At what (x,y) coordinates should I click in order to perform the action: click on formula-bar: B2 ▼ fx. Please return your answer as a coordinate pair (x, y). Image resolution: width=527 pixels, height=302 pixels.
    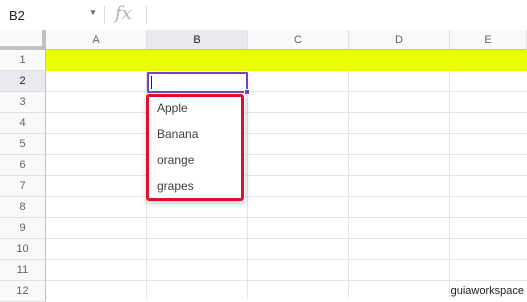
    Looking at the image, I should click on (263, 15).